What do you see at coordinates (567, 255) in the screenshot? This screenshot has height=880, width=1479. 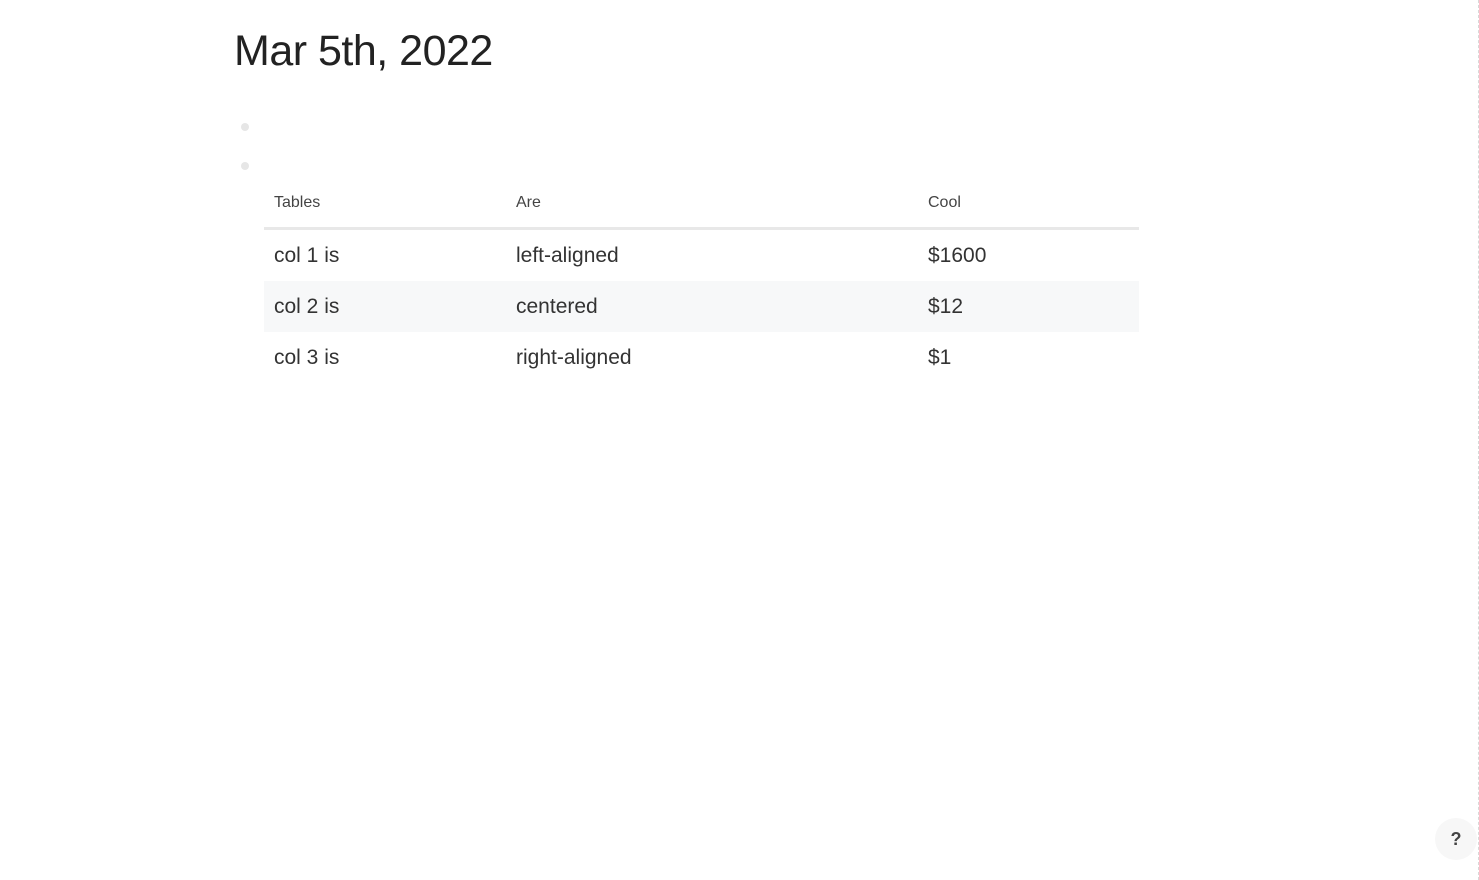 I see `table-cell: left-aligned` at bounding box center [567, 255].